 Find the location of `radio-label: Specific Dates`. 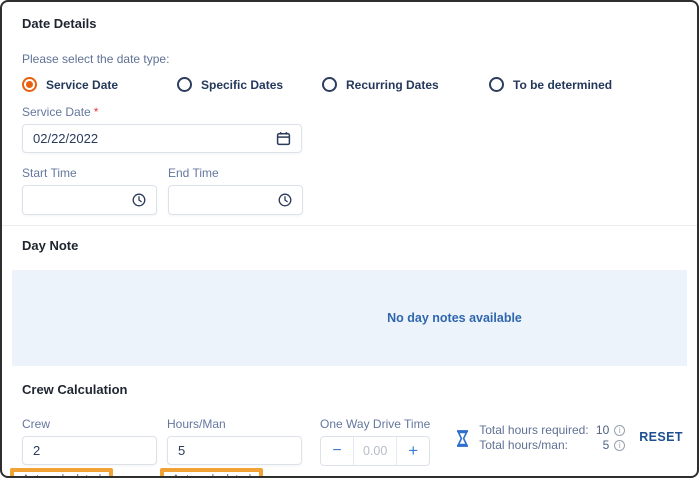

radio-label: Specific Dates is located at coordinates (242, 84).